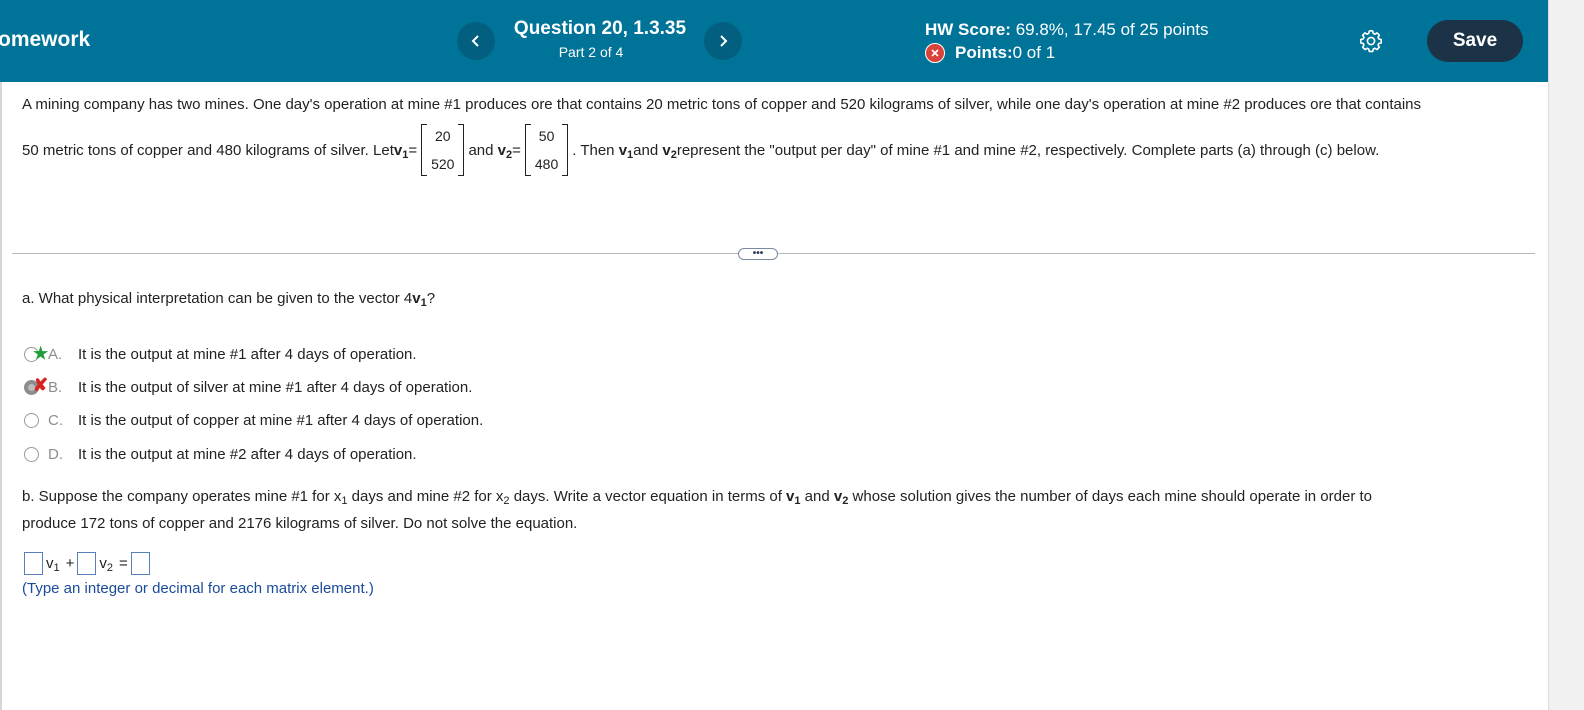 The image size is (1584, 710). I want to click on vector-v2-matrix: 50 480, so click(546, 150).